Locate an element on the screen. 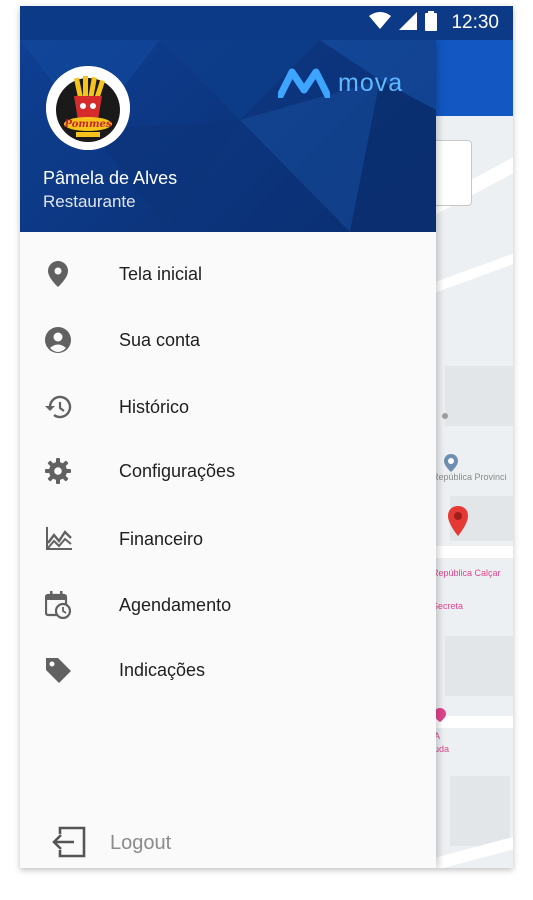 The width and height of the screenshot is (533, 900). logout-icon is located at coordinates (69, 844).